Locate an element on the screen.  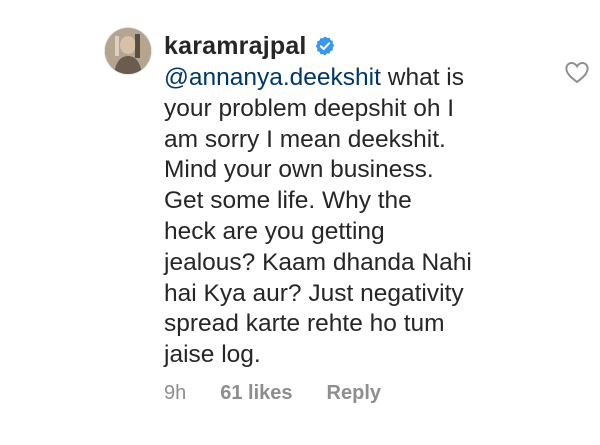
username: karamrajpal is located at coordinates (235, 46).